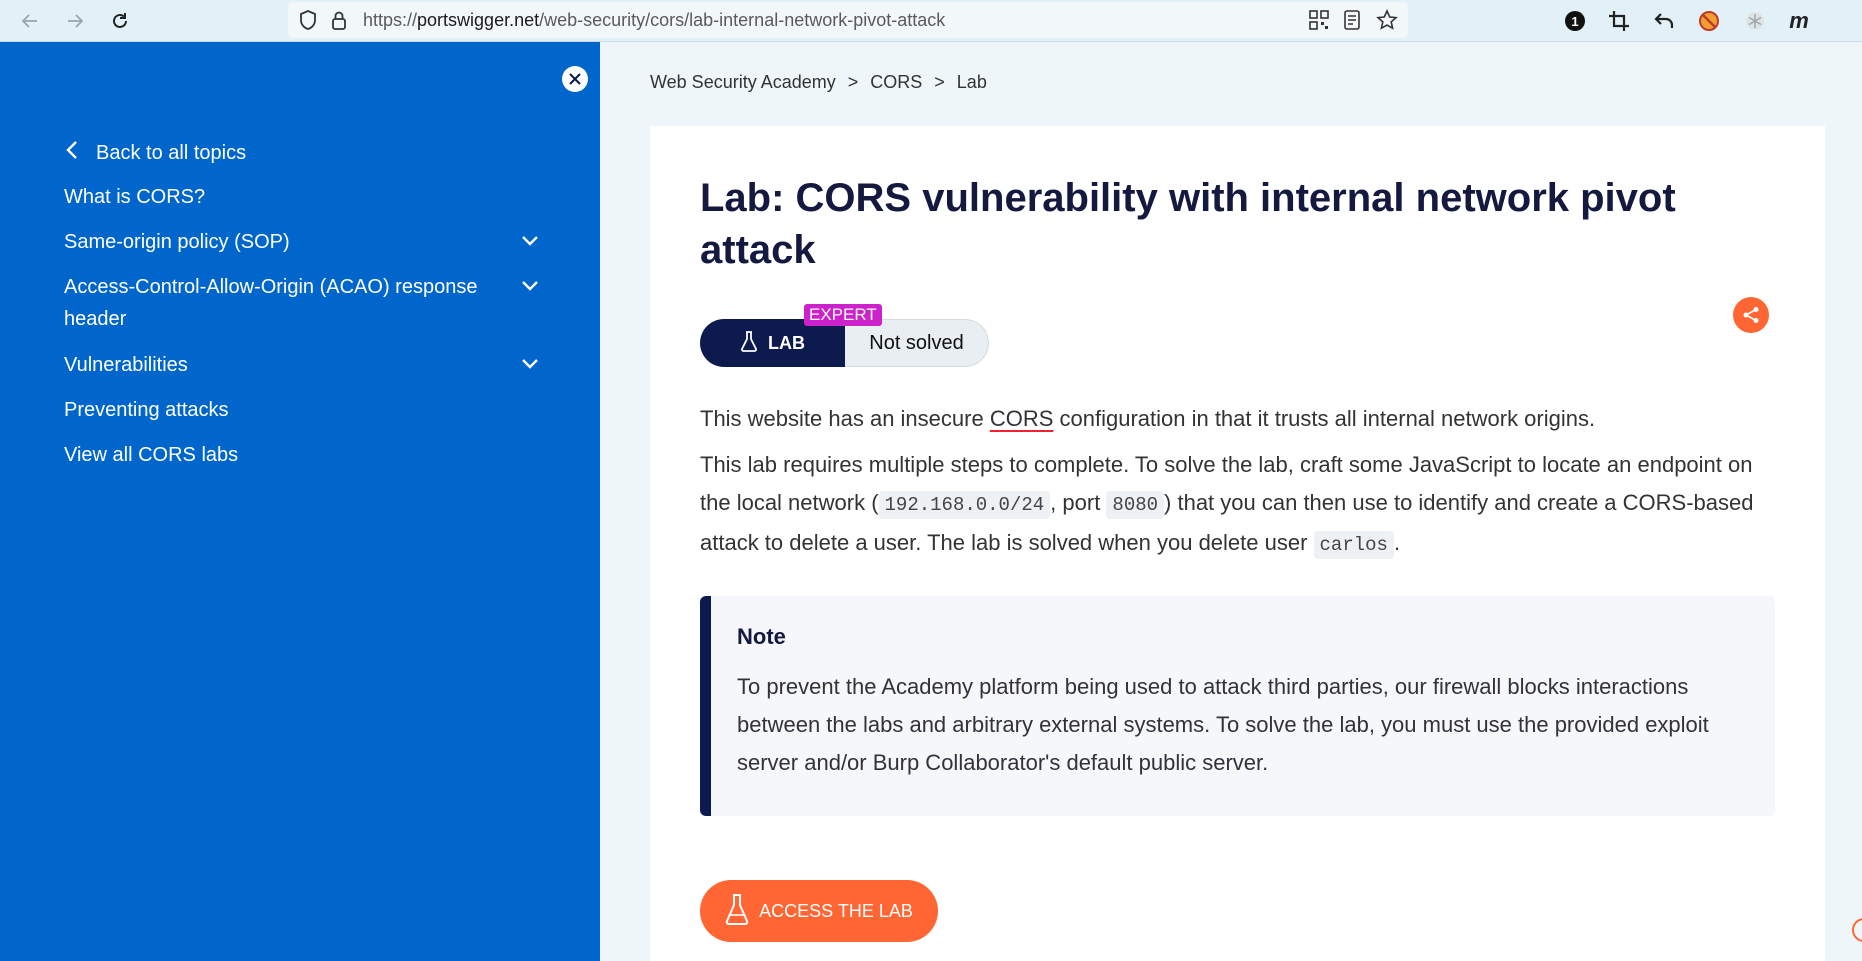  What do you see at coordinates (1353, 545) in the screenshot?
I see `code-username: carlos` at bounding box center [1353, 545].